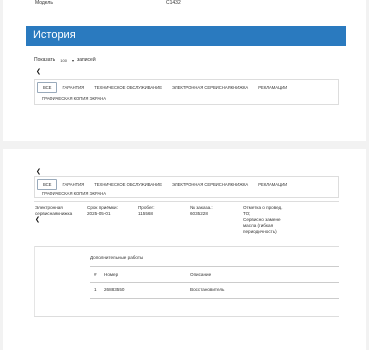 The image size is (369, 350). Describe the element at coordinates (95, 274) in the screenshot. I see `col-index-header: #` at that location.